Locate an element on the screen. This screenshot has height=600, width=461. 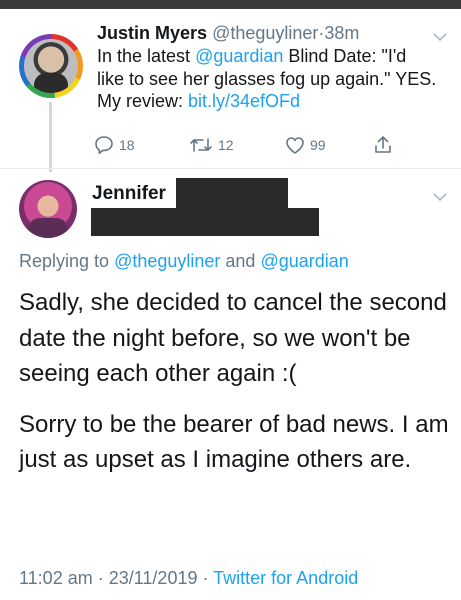
tweet-header: Justin Myers @theguyliner·38m is located at coordinates (228, 33).